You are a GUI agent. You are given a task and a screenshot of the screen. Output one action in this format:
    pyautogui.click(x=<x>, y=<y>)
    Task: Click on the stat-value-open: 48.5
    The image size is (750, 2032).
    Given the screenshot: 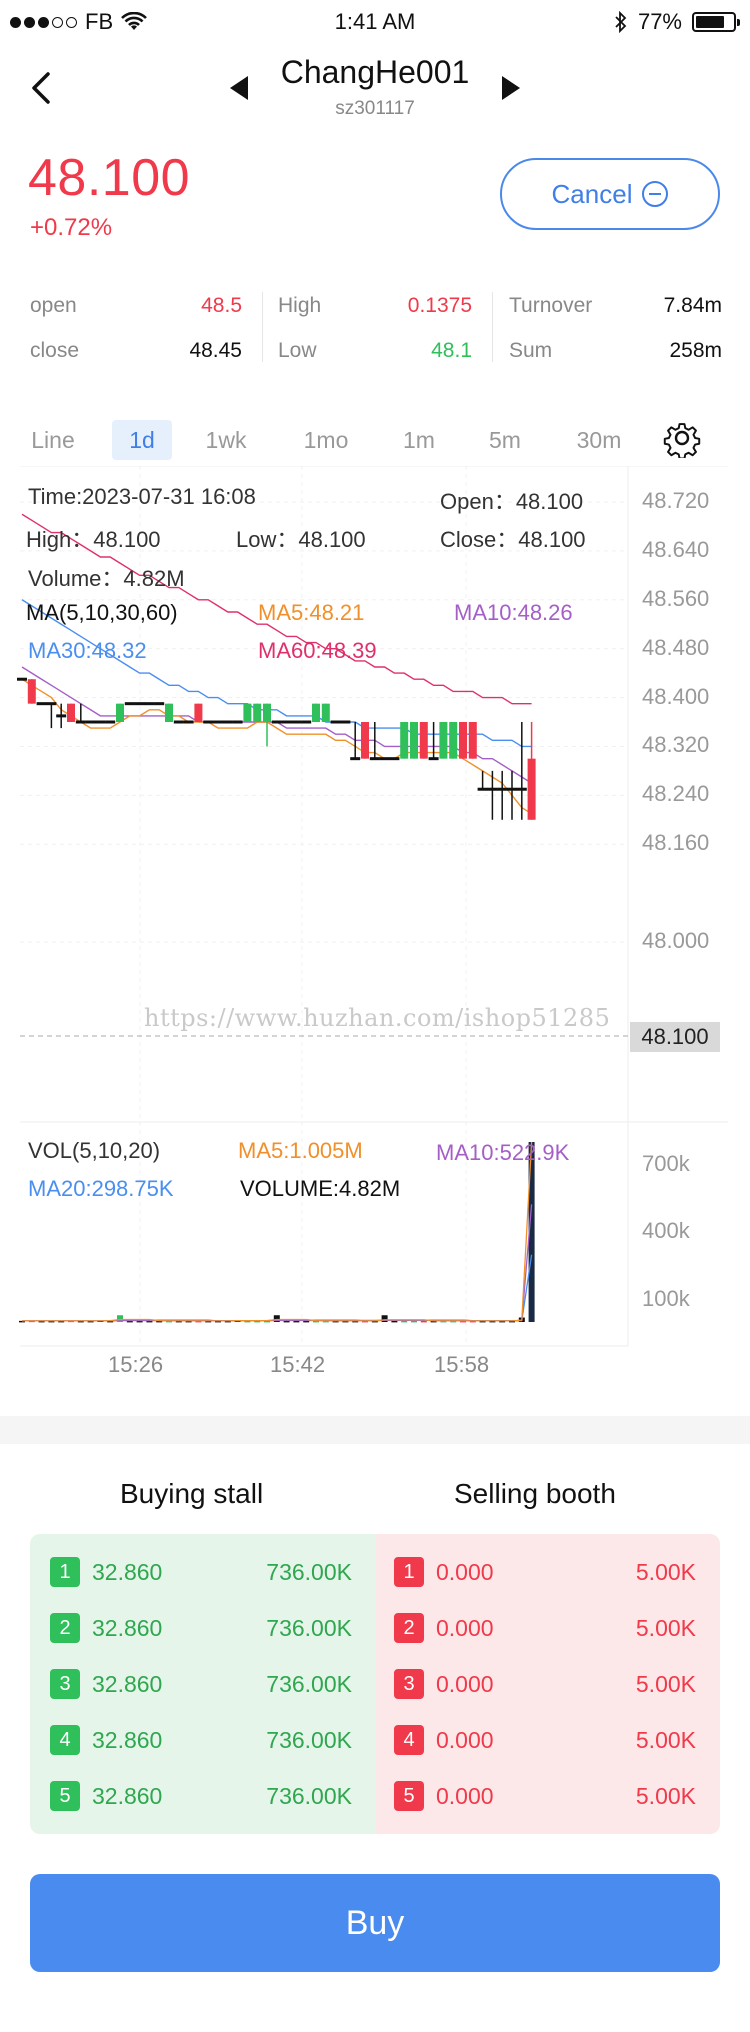 What is the action you would take?
    pyautogui.click(x=221, y=305)
    